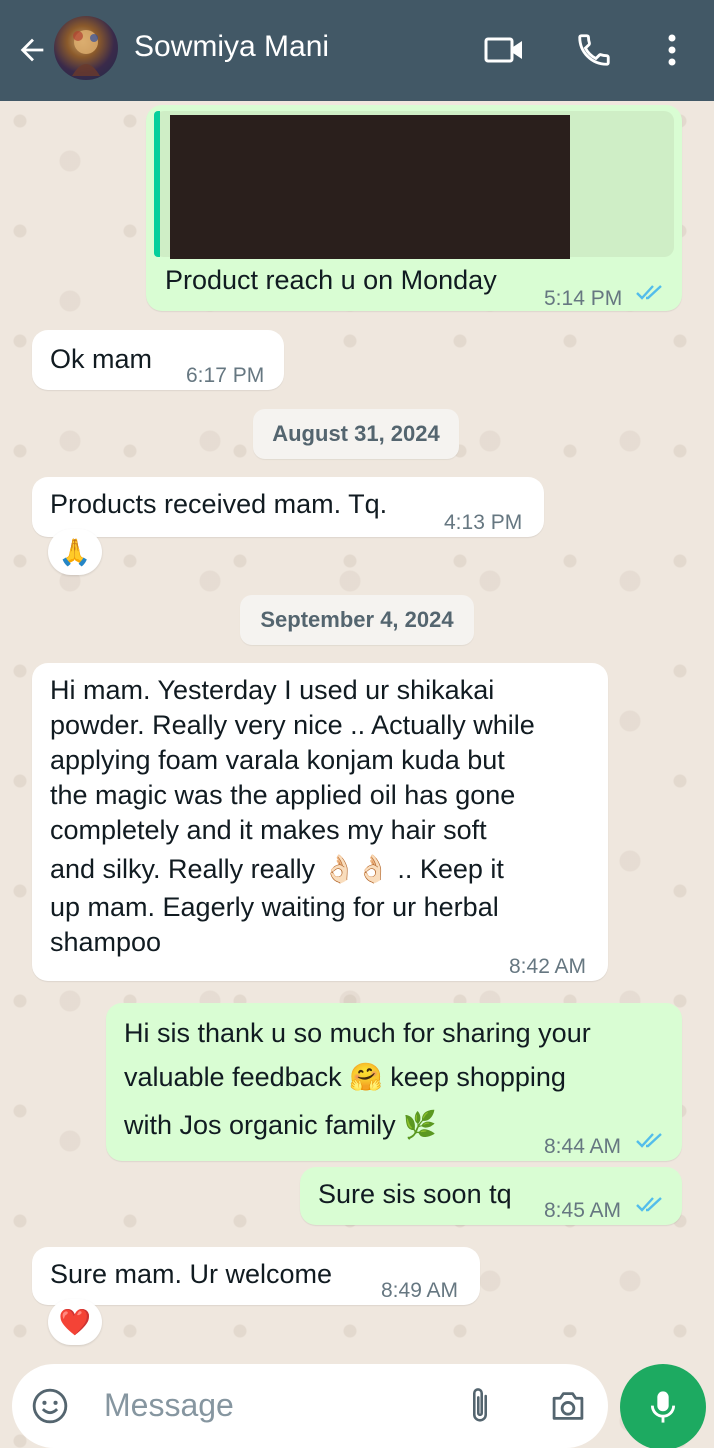 The height and width of the screenshot is (1448, 714). Describe the element at coordinates (310, 1406) in the screenshot. I see `message-input-bar: Message` at that location.